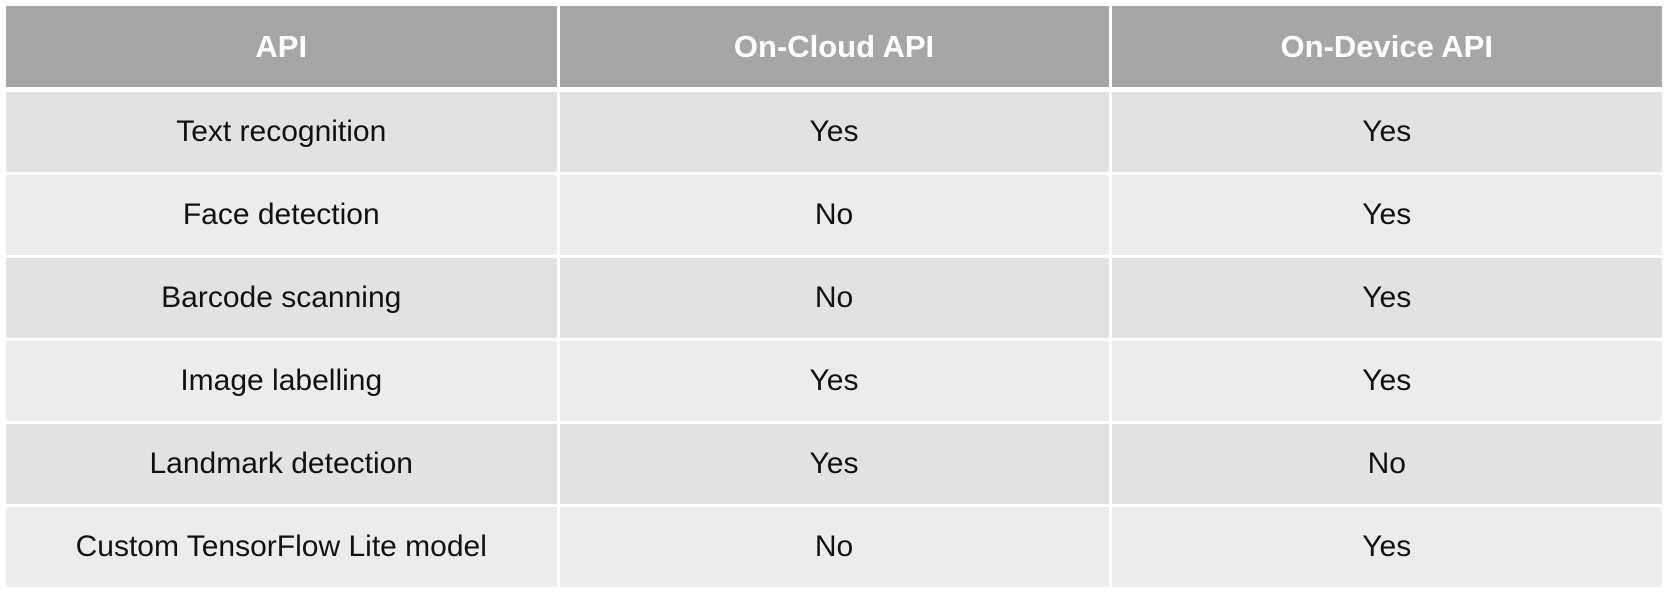 Image resolution: width=1668 pixels, height=616 pixels. Describe the element at coordinates (283, 464) in the screenshot. I see `cell-api-name: Landmark detection` at that location.